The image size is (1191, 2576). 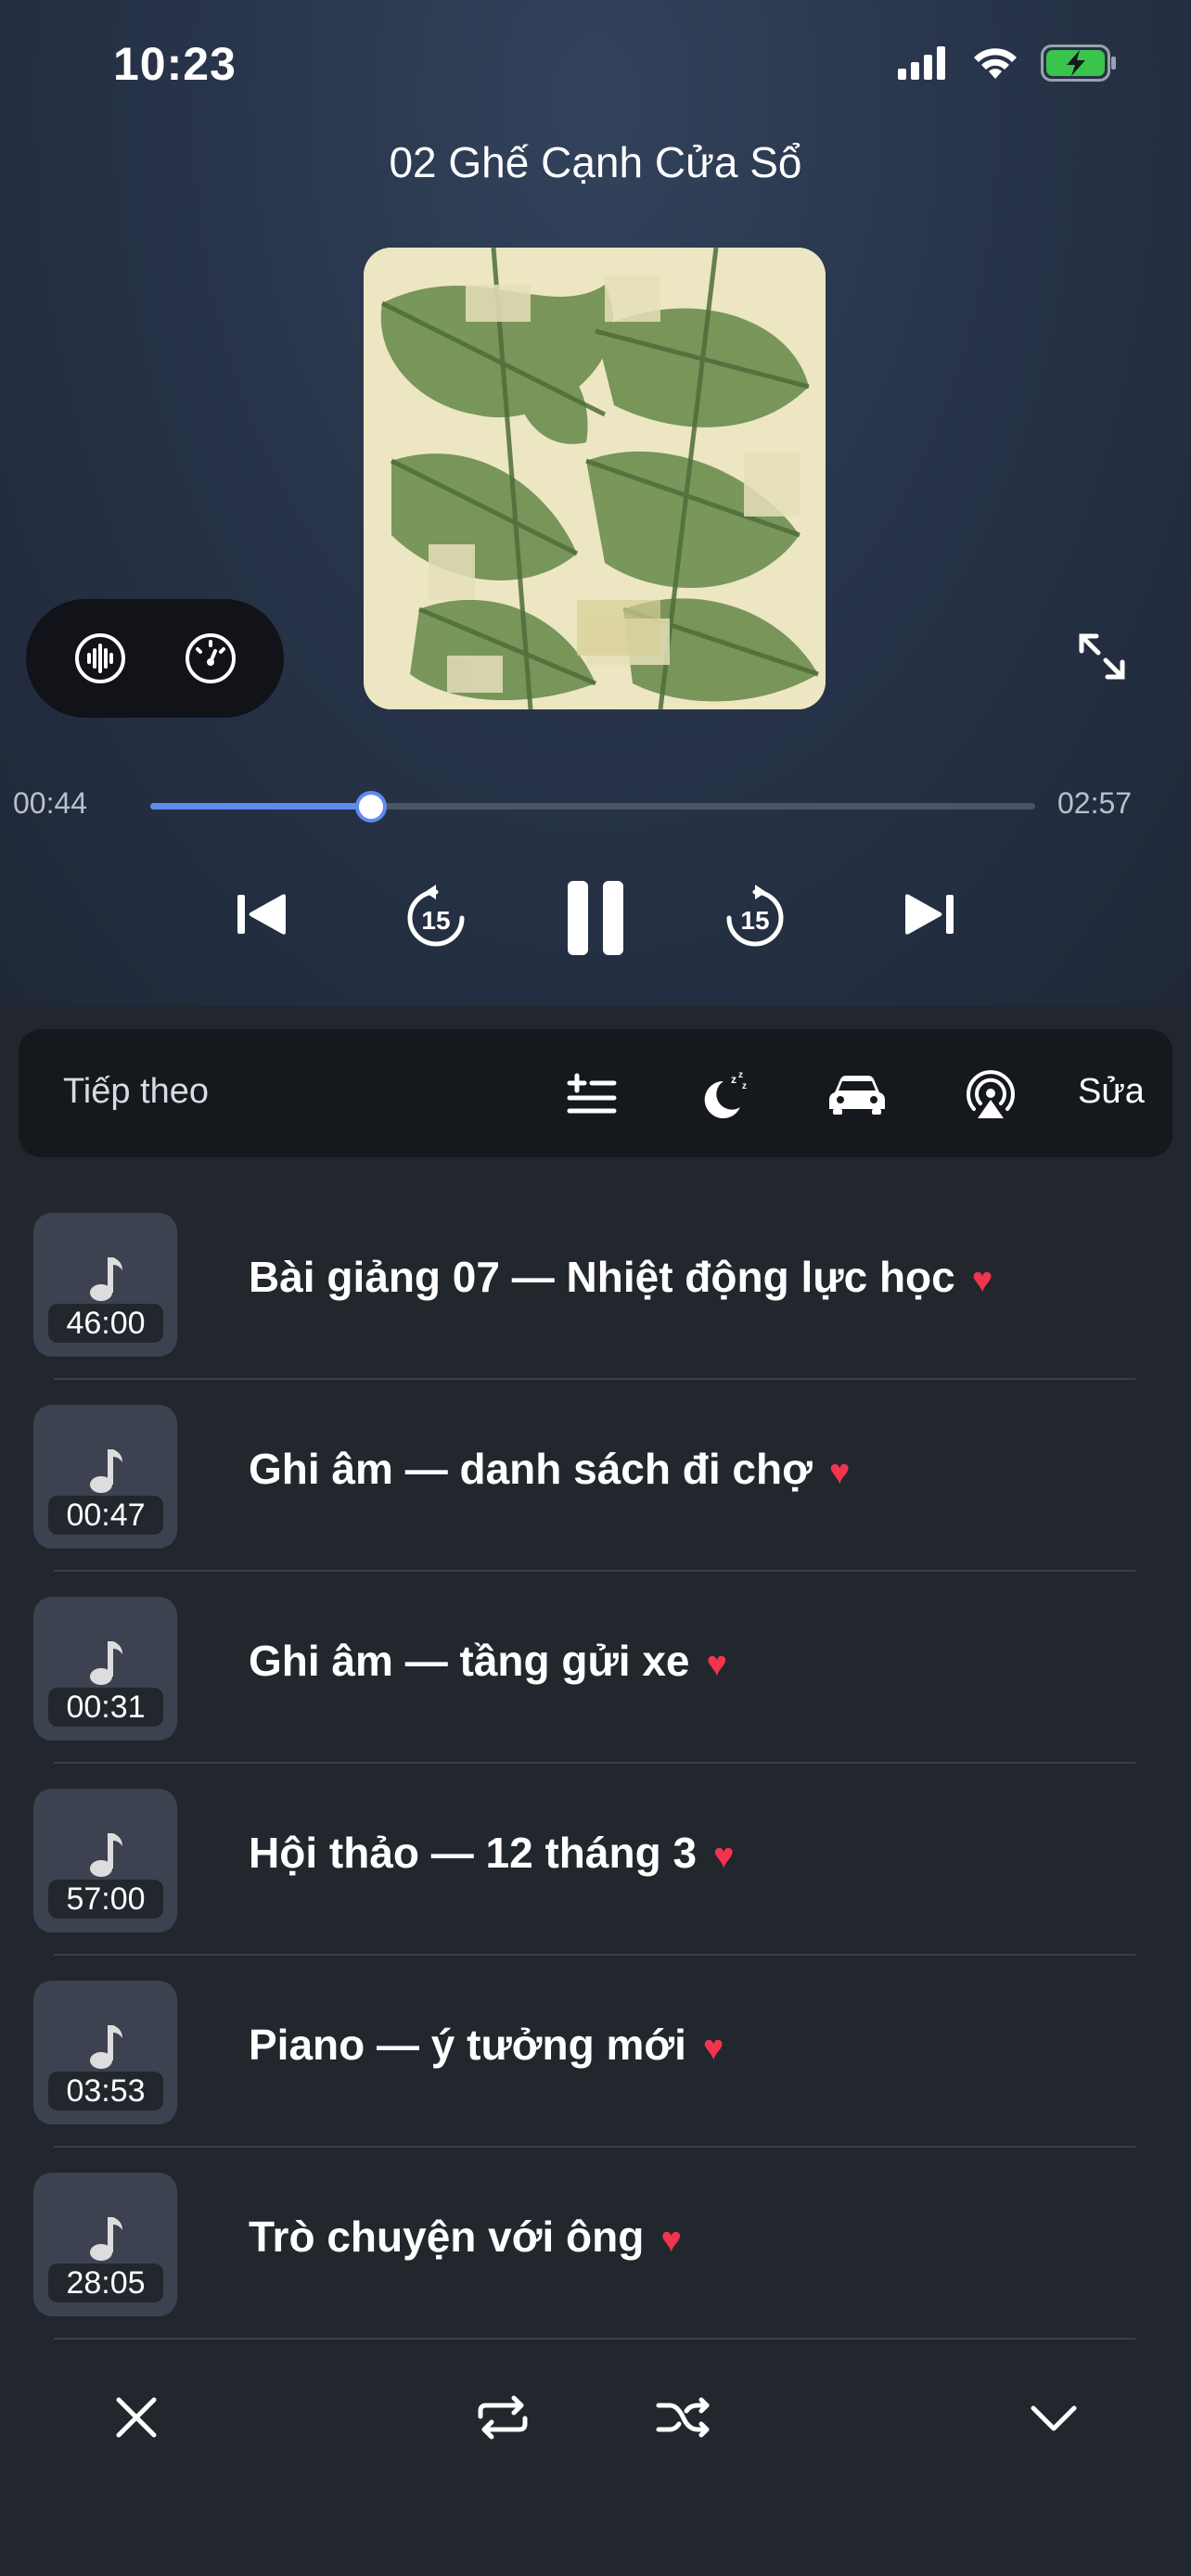 I want to click on sleep-moon-icon: z z z, so click(x=725, y=1094).